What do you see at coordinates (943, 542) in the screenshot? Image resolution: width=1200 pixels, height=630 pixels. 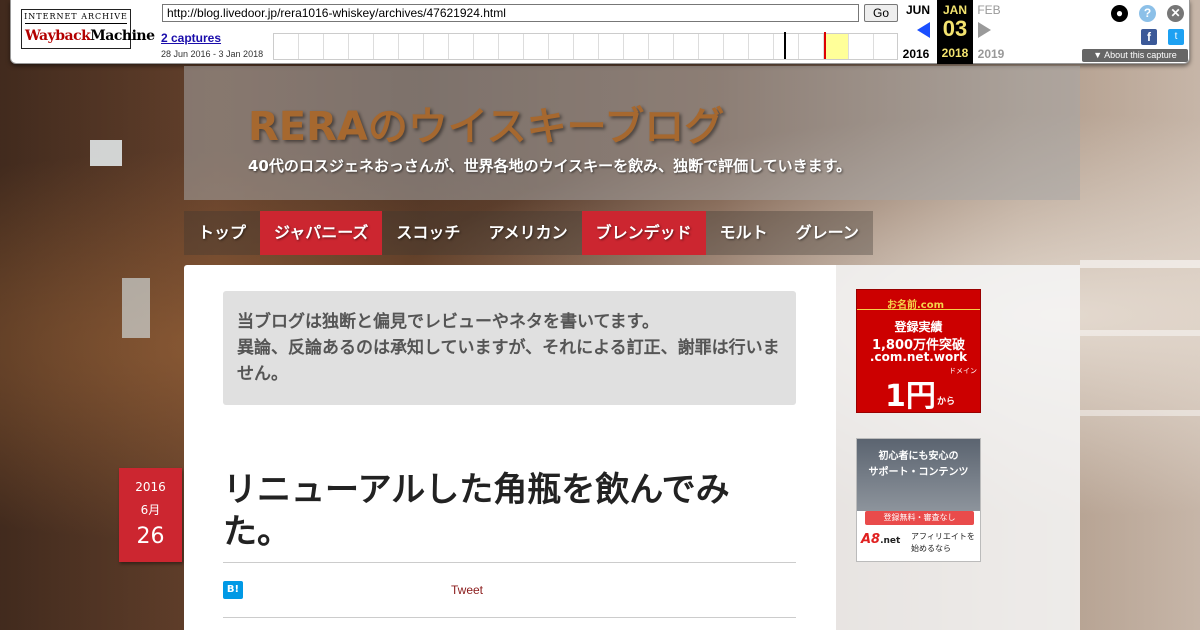 I see `ad-text: アフィリエイトを始めるなら` at bounding box center [943, 542].